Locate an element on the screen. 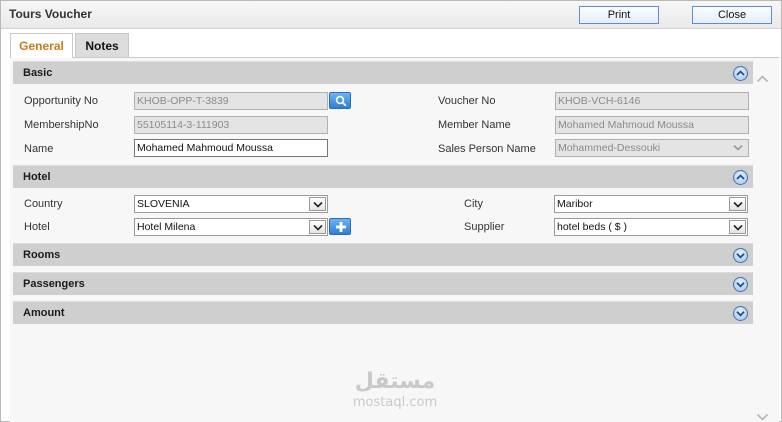 The width and height of the screenshot is (782, 422). section-basic-title: Basic is located at coordinates (38, 73).